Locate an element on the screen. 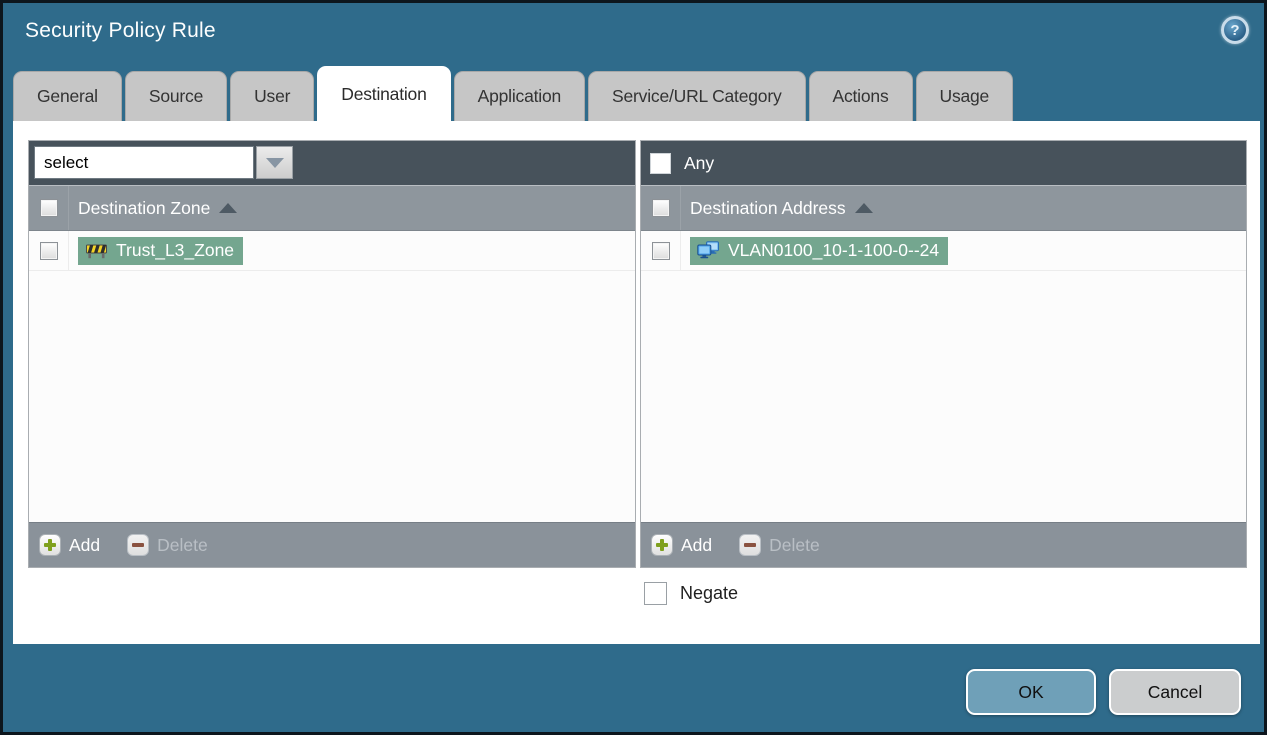 The width and height of the screenshot is (1267, 735). title-bar: Security Policy Rule ? is located at coordinates (633, 34).